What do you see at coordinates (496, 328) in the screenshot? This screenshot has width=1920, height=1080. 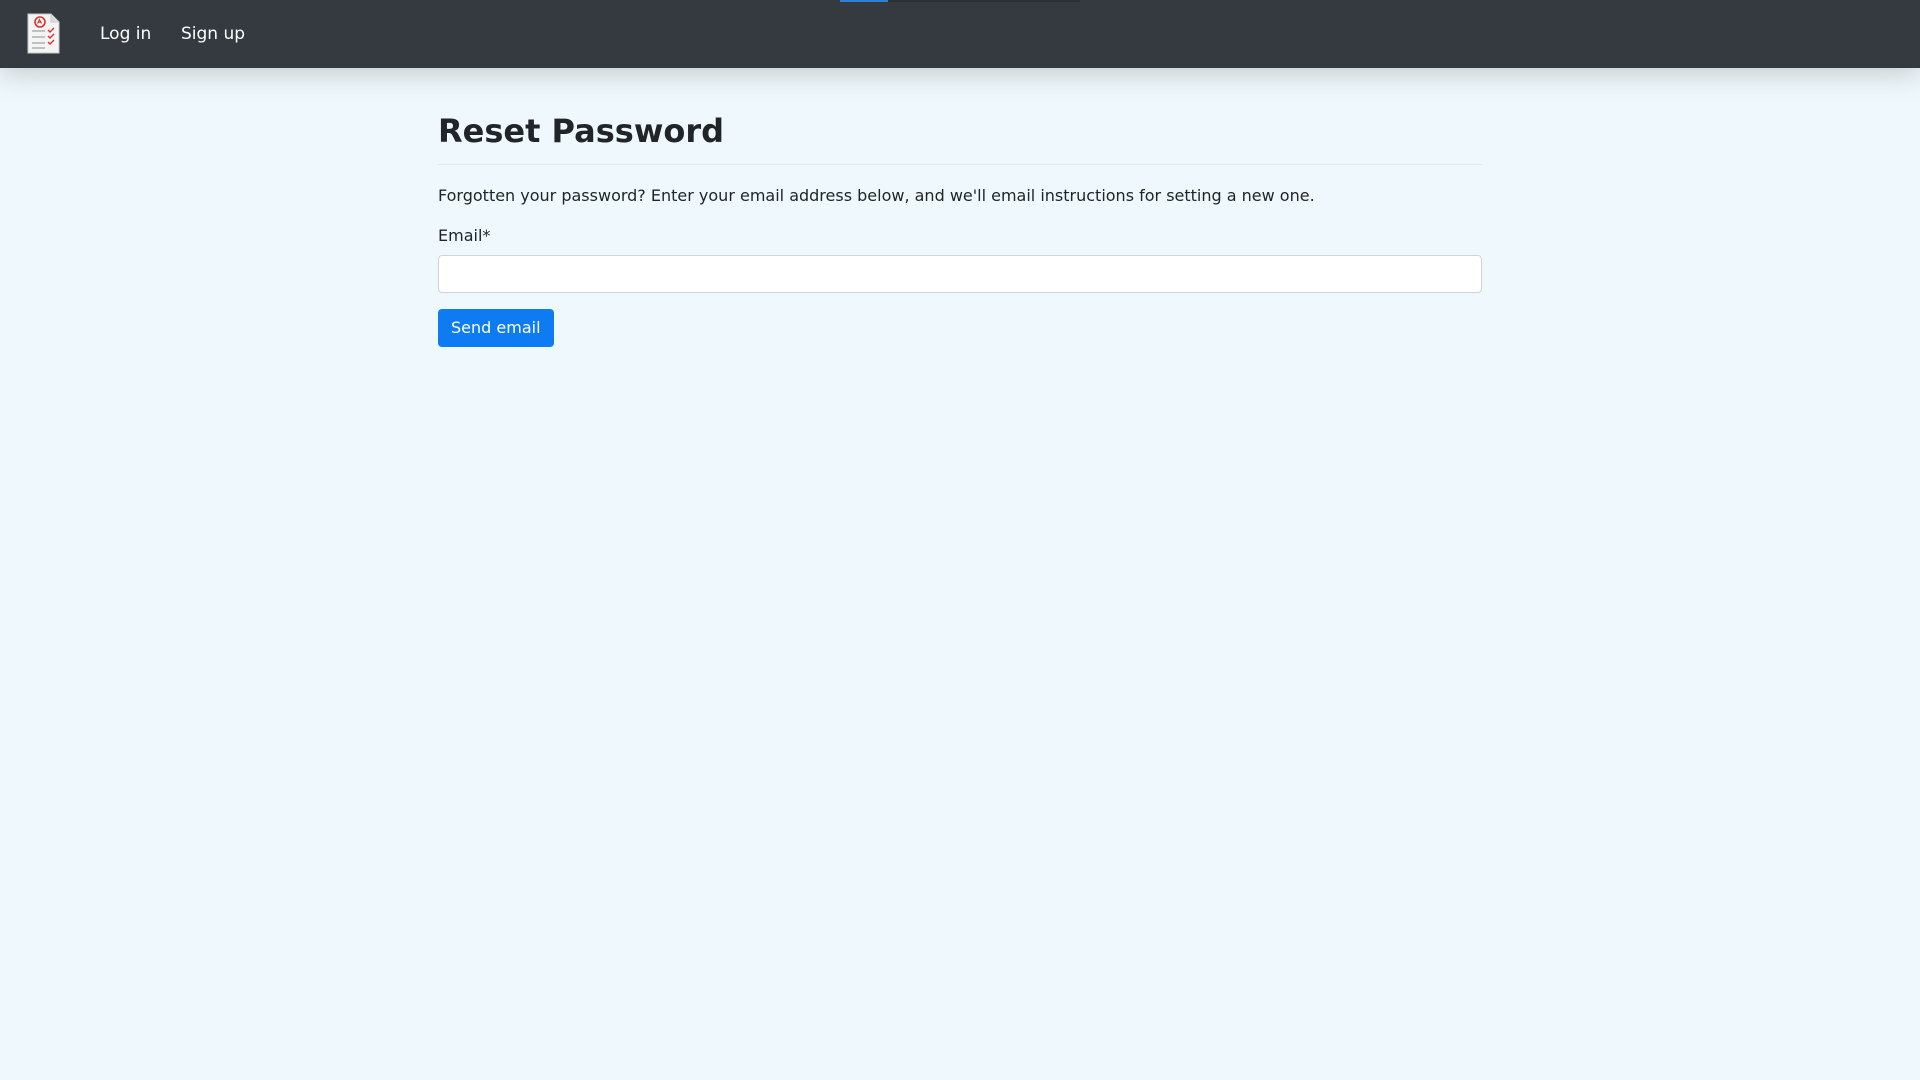 I see `send-email-button: Send email` at bounding box center [496, 328].